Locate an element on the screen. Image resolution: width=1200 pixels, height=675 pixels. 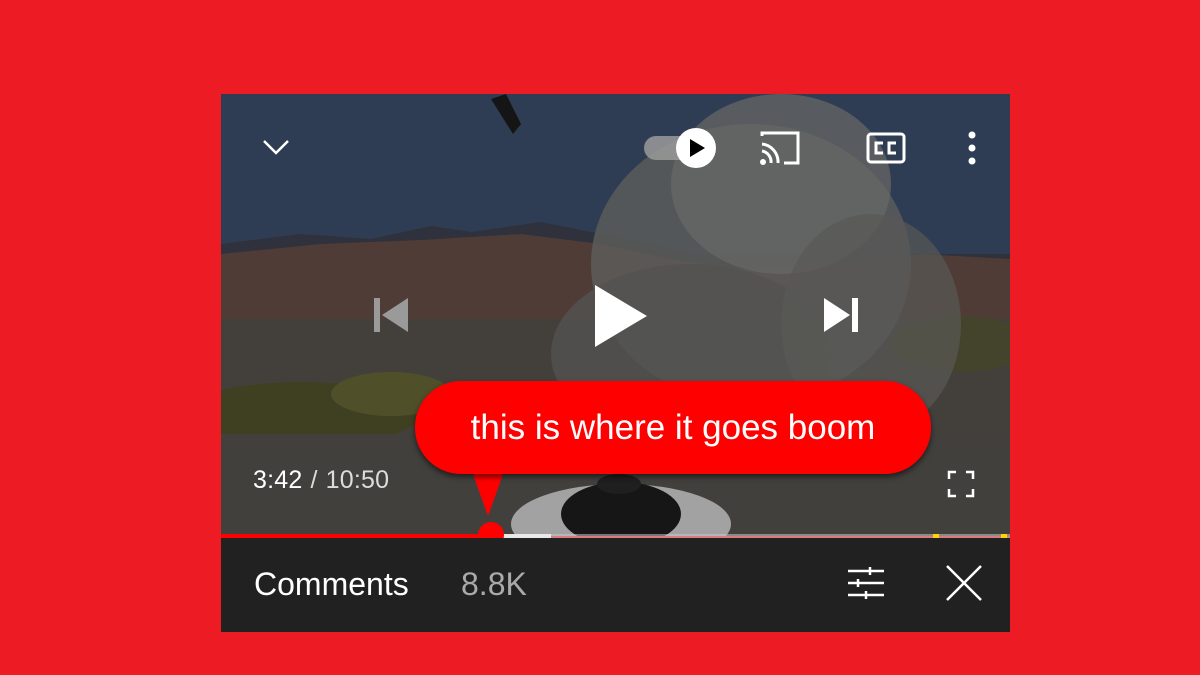
autoplay-toggle is located at coordinates (680, 148).